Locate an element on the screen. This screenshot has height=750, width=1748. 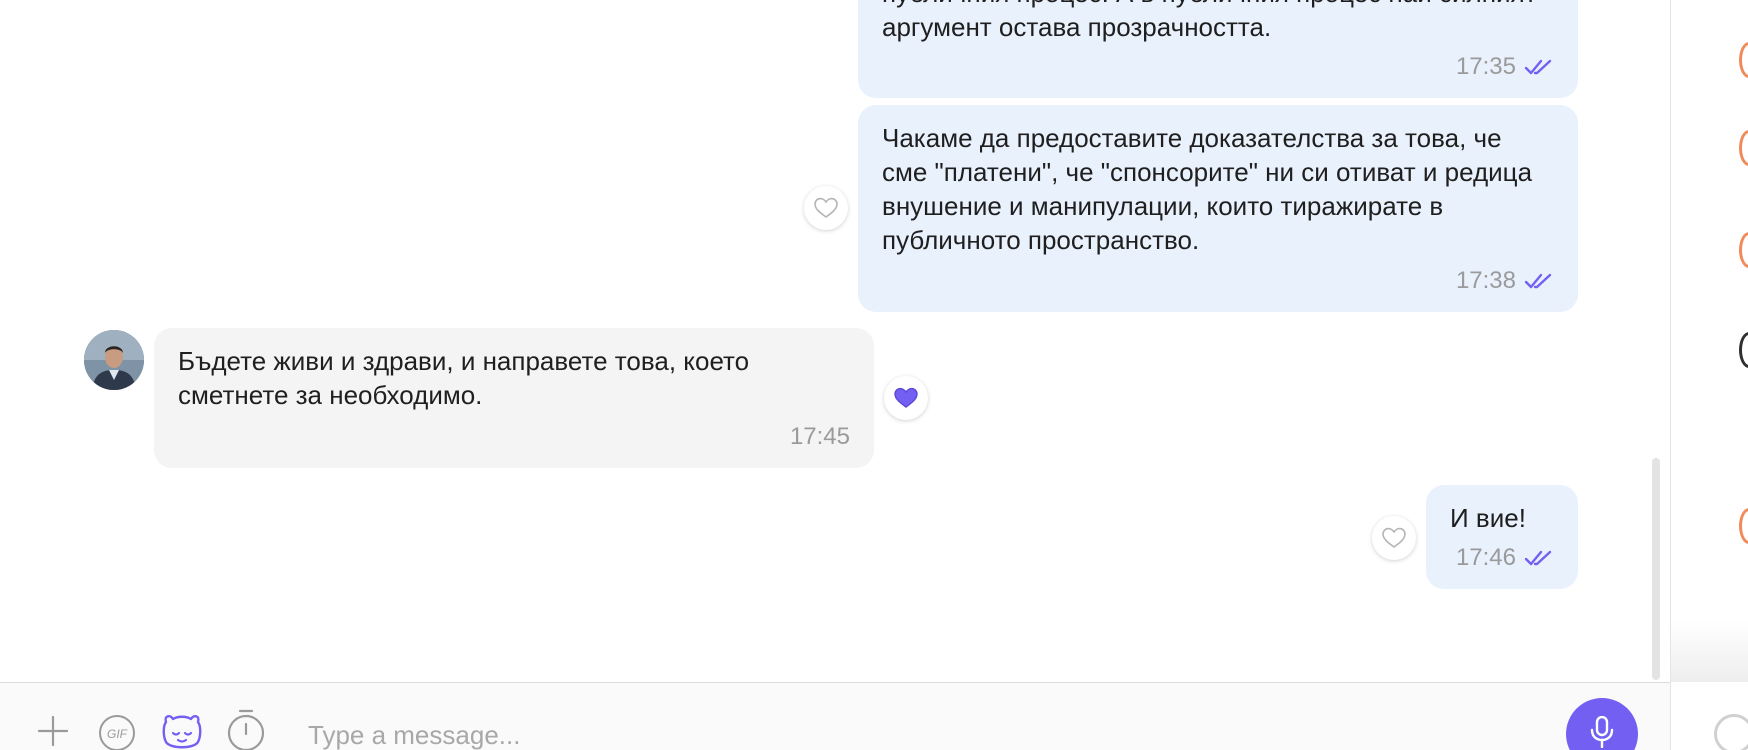
panel-fade is located at coordinates (1709, 651).